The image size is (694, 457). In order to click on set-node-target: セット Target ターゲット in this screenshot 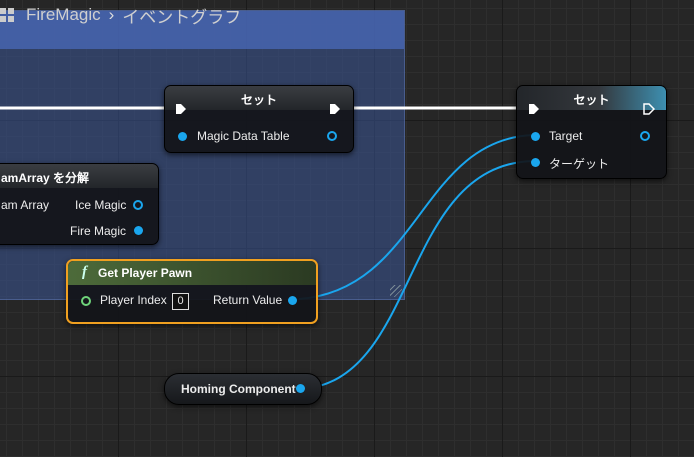, I will do `click(591, 132)`.